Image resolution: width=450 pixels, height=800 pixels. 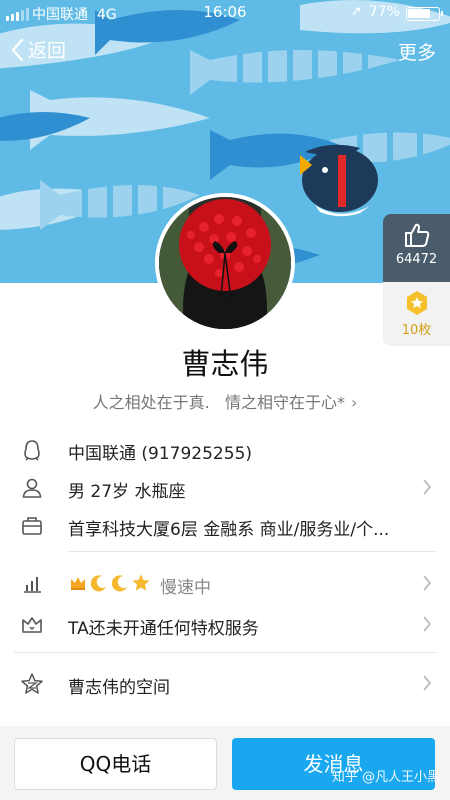 I want to click on qzone-row: 曹志伟的空间, so click(x=225, y=684).